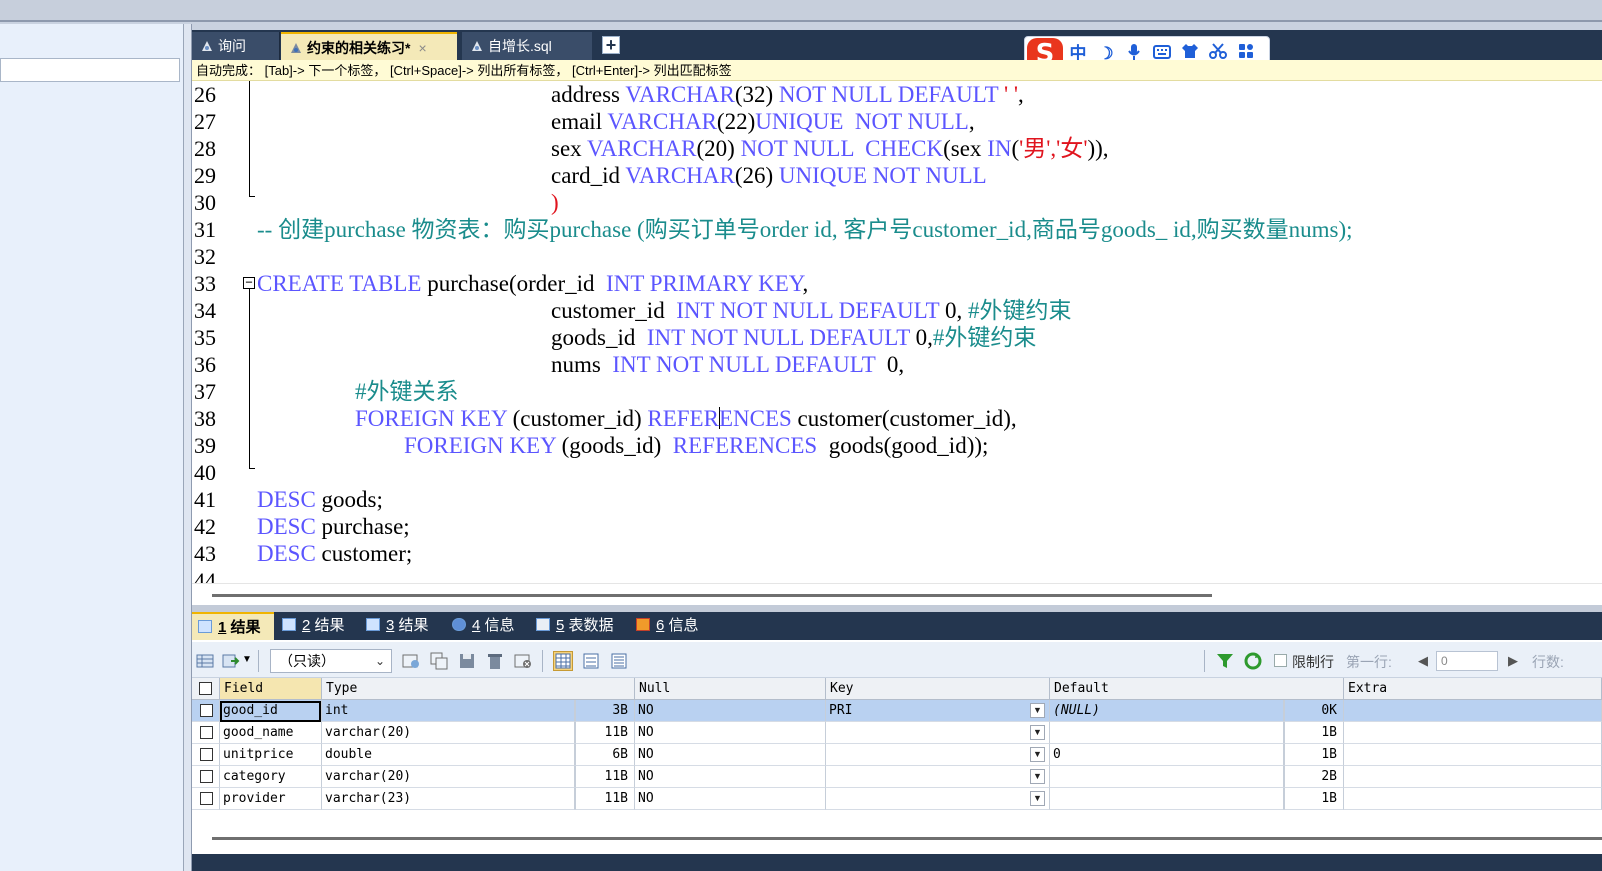 The height and width of the screenshot is (871, 1602). What do you see at coordinates (611, 45) in the screenshot?
I see `new-tab-button: +` at bounding box center [611, 45].